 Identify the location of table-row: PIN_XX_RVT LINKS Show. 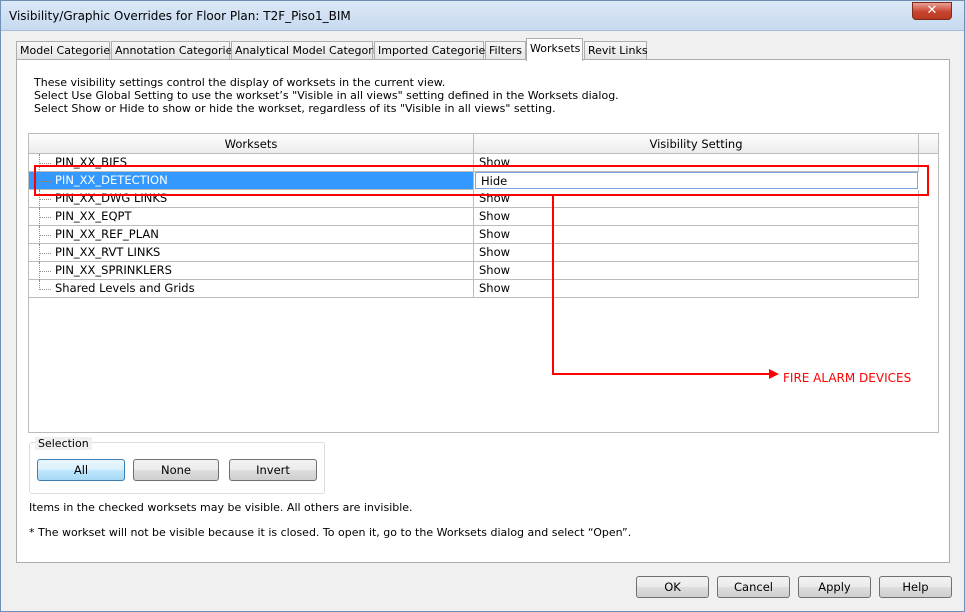
(474, 253).